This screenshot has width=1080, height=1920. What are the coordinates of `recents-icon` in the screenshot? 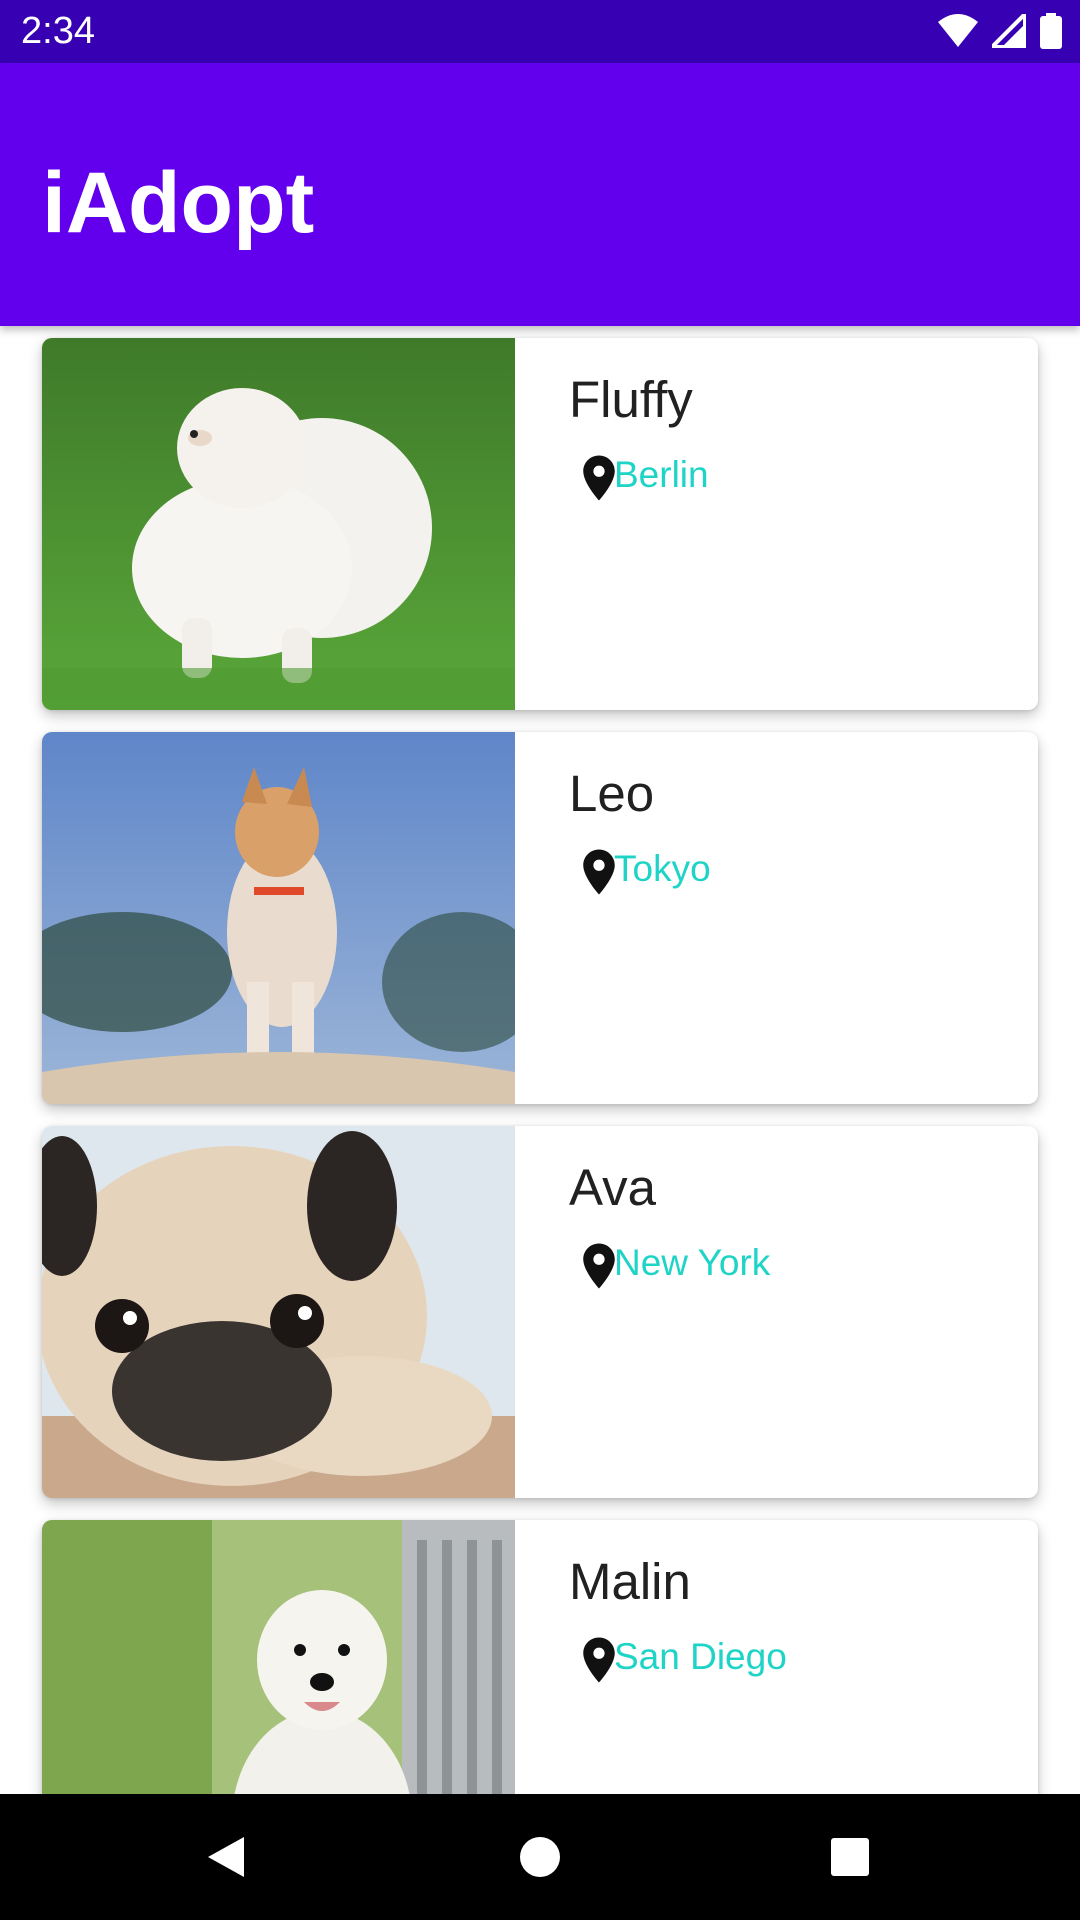 It's located at (850, 1857).